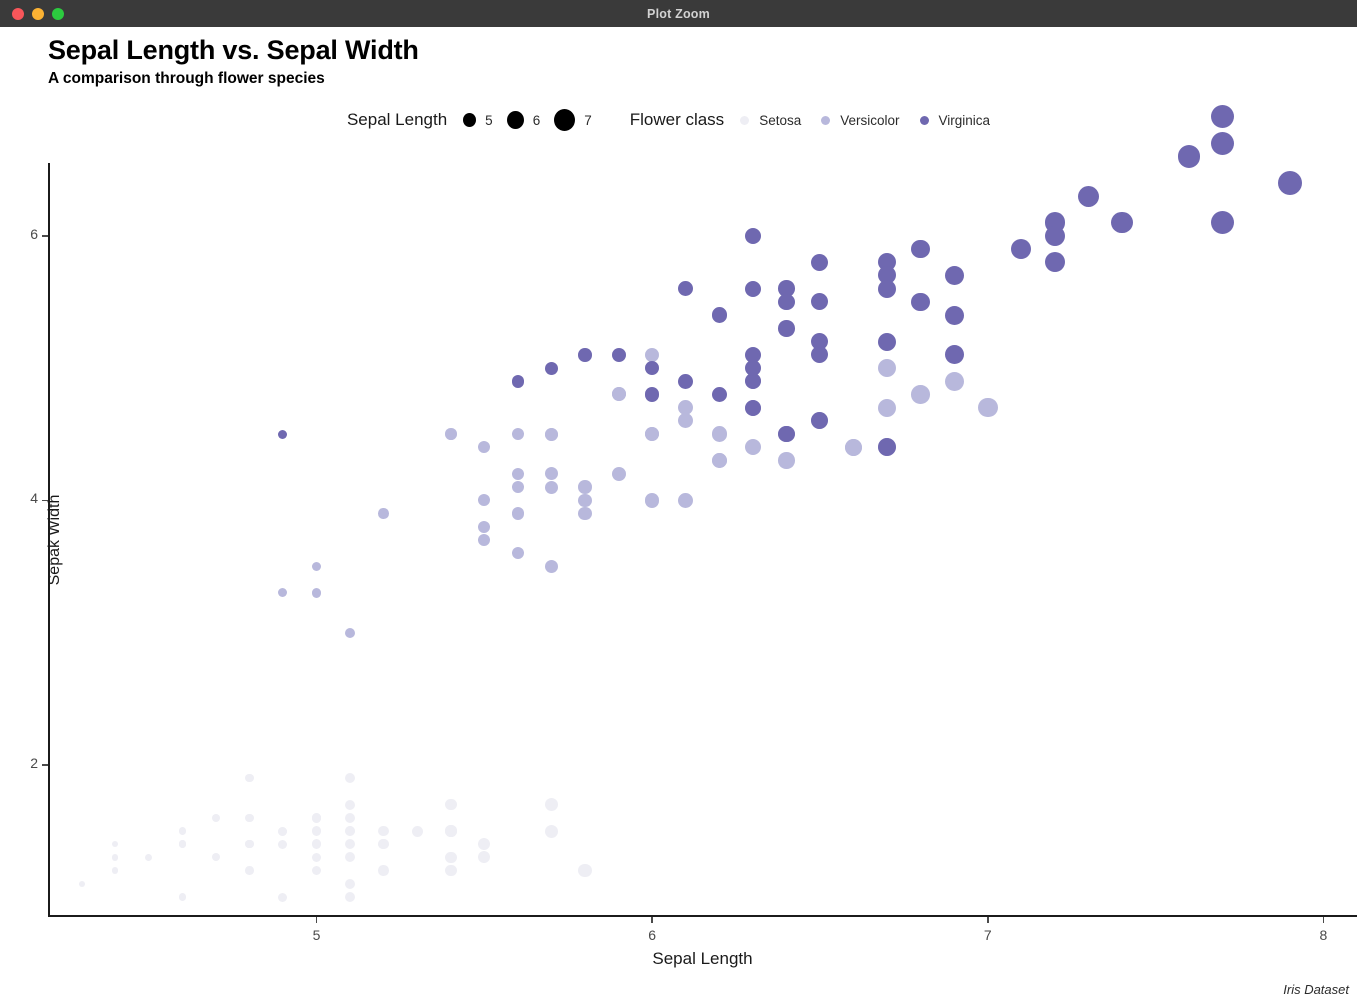 Image resolution: width=1357 pixels, height=996 pixels. Describe the element at coordinates (652, 935) in the screenshot. I see `x-tick-label: 6` at that location.